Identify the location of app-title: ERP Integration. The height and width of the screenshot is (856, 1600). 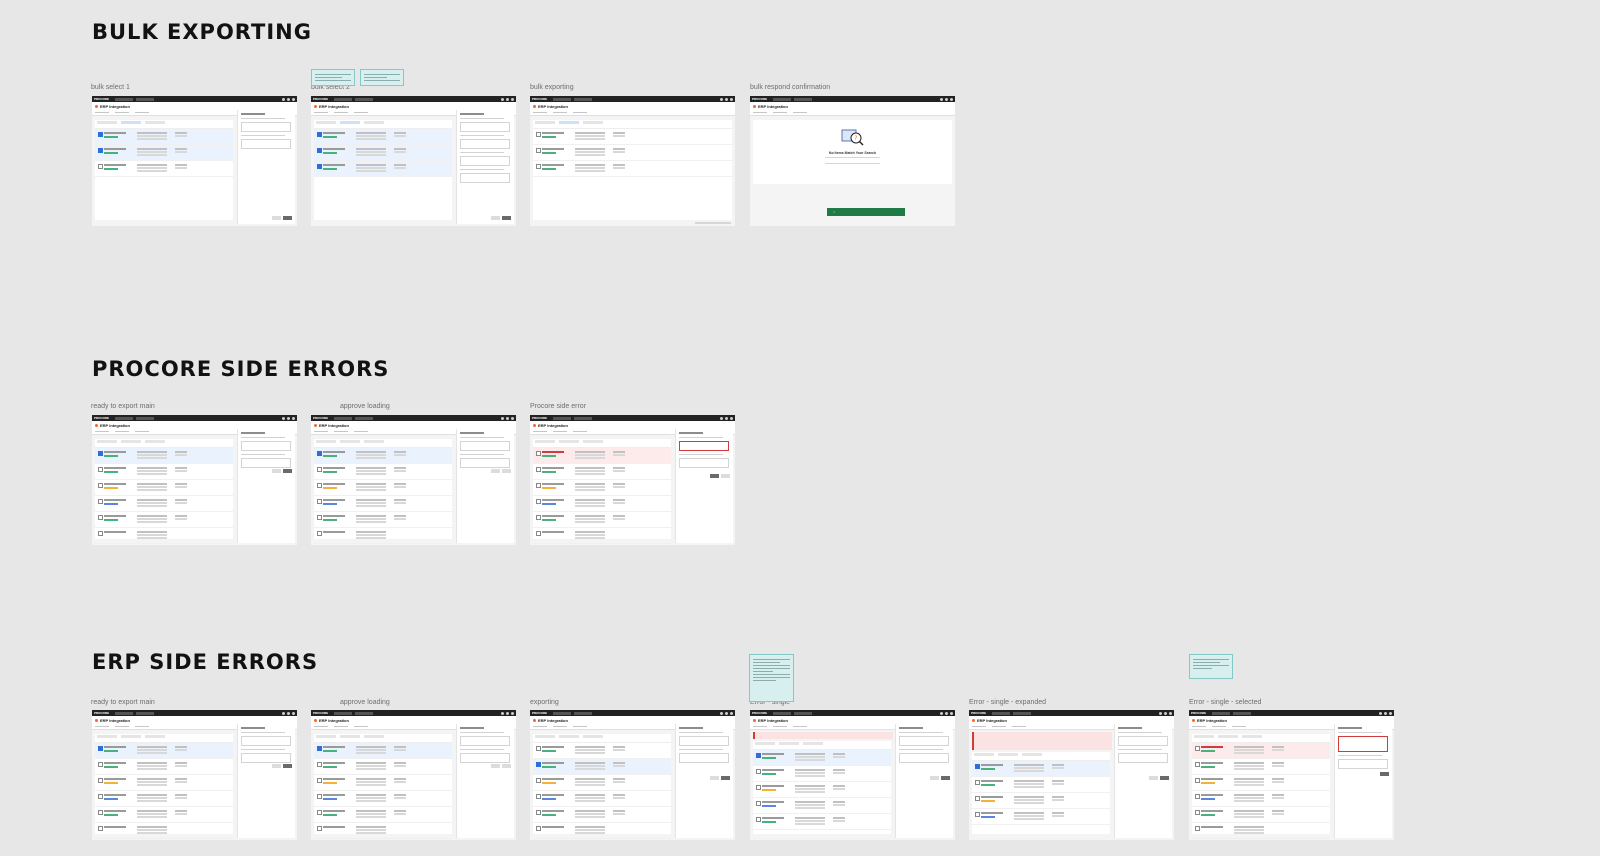
(773, 106).